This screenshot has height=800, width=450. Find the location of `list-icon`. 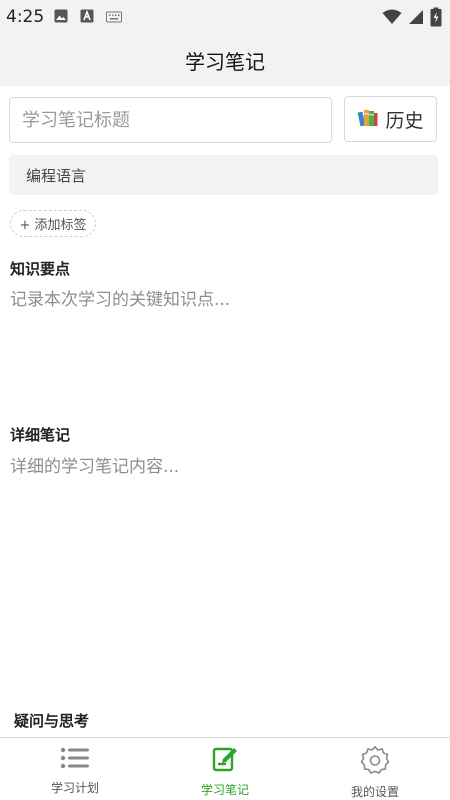

list-icon is located at coordinates (75, 760).